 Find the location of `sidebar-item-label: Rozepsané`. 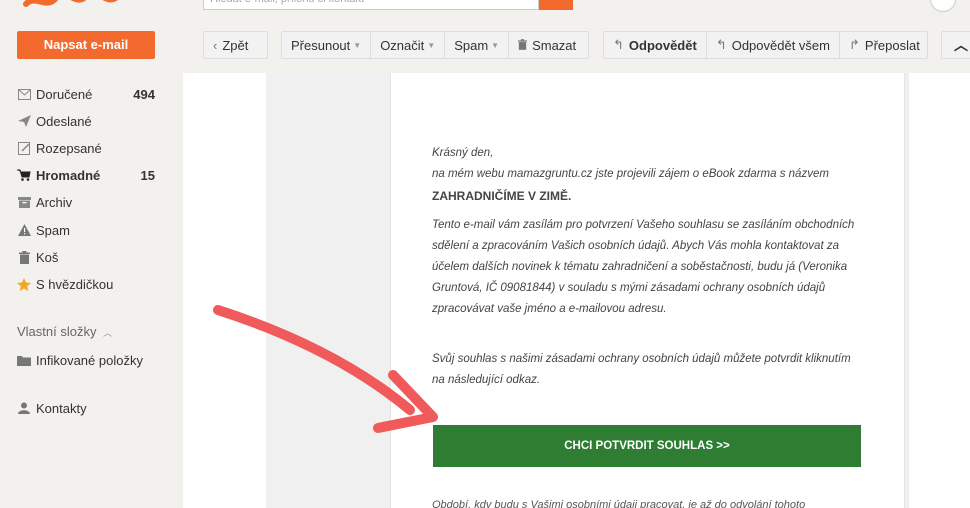

sidebar-item-label: Rozepsané is located at coordinates (69, 148).